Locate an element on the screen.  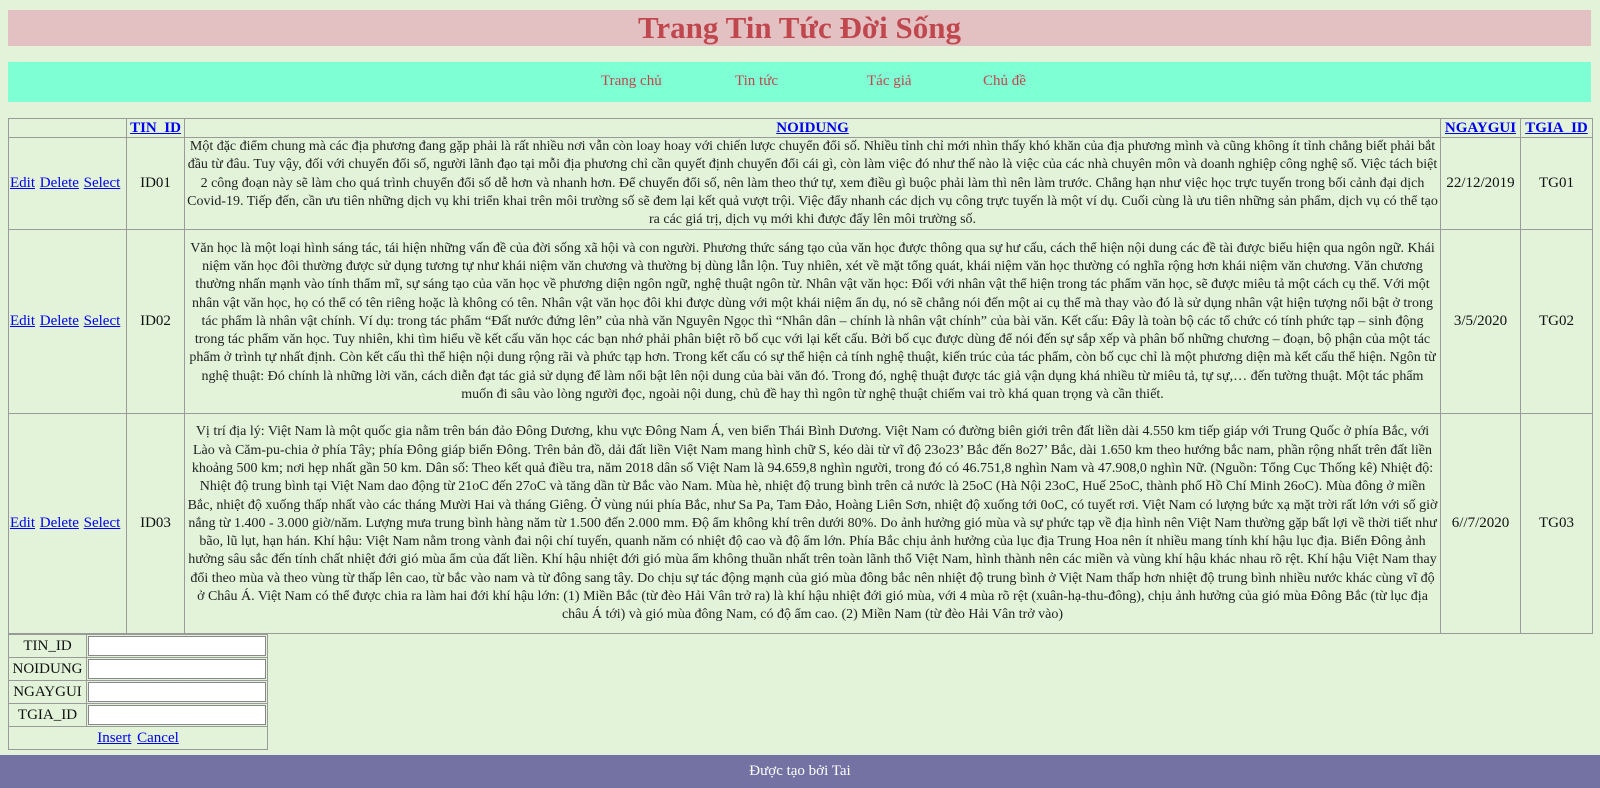
cell-ngaygui: 22/12/2019 is located at coordinates (1480, 183).